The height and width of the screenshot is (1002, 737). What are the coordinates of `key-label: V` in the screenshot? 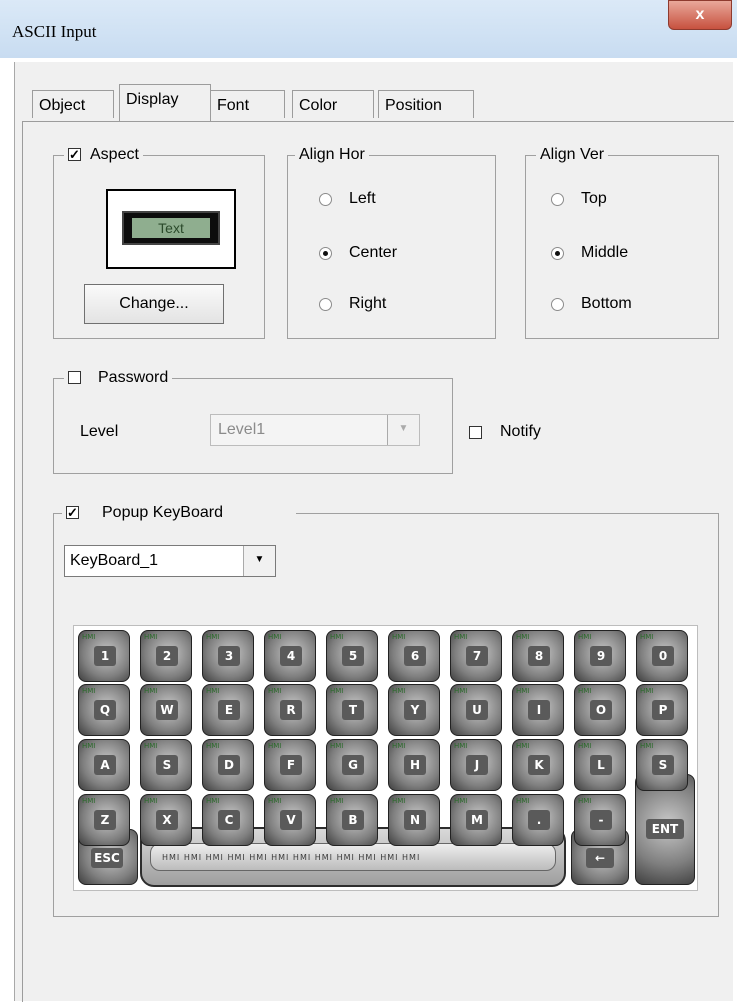 It's located at (291, 820).